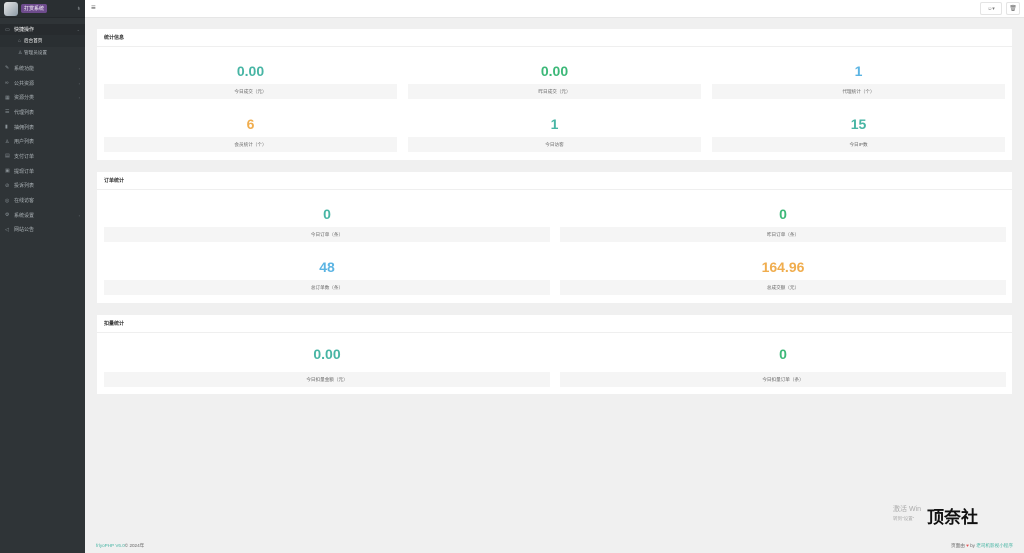 This screenshot has width=1024, height=553. Describe the element at coordinates (42, 200) in the screenshot. I see `sidebar-item: ◎ 在线访客` at that location.